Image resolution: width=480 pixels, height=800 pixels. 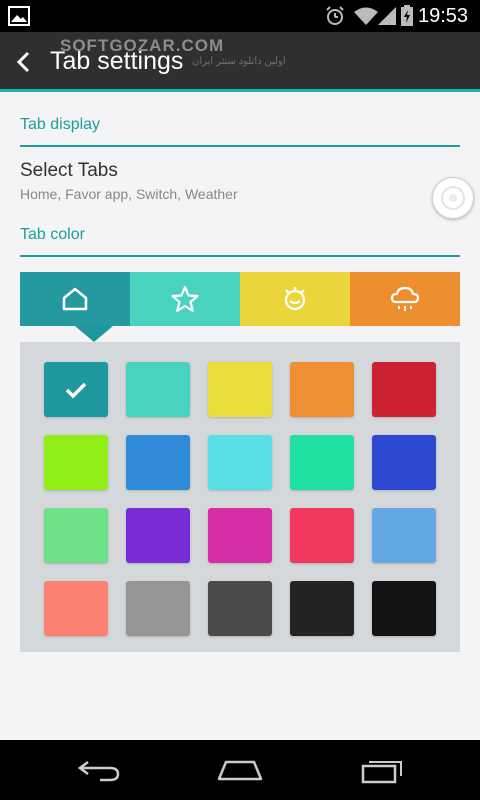 I want to click on tab-display-divider, so click(x=240, y=146).